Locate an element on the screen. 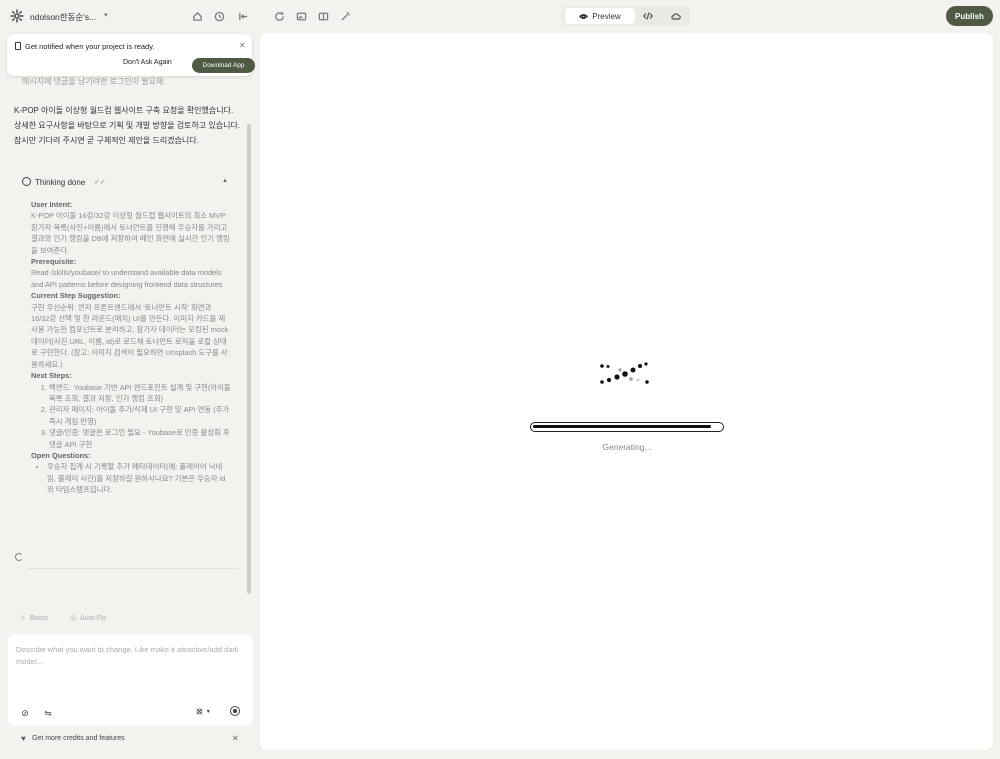 The width and height of the screenshot is (1000, 759). app-logo-icon is located at coordinates (17, 16).